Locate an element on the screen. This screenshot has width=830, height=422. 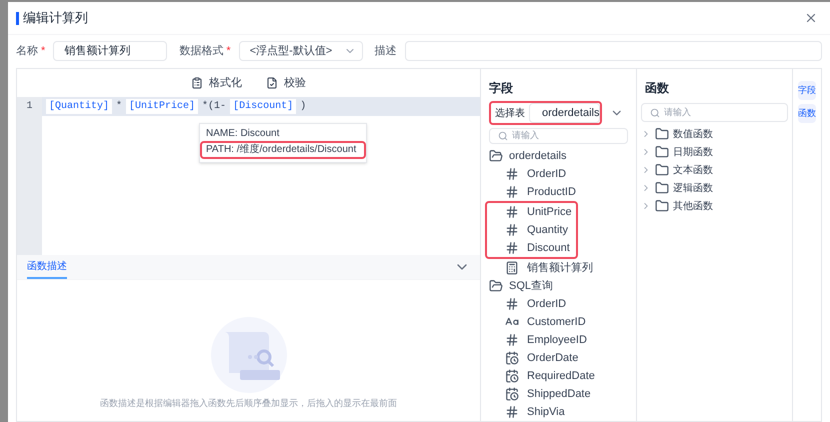
operator-text: * is located at coordinates (119, 107).